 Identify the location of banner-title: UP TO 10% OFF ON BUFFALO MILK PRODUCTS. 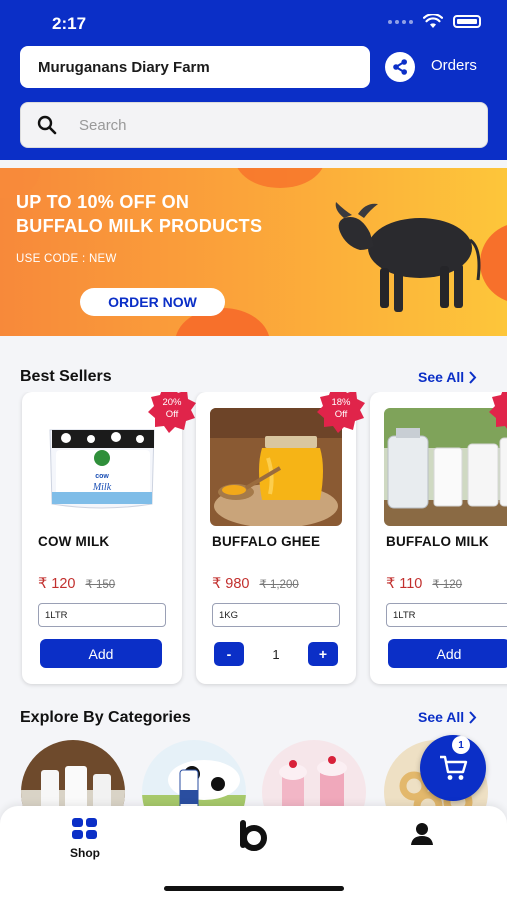
(139, 214).